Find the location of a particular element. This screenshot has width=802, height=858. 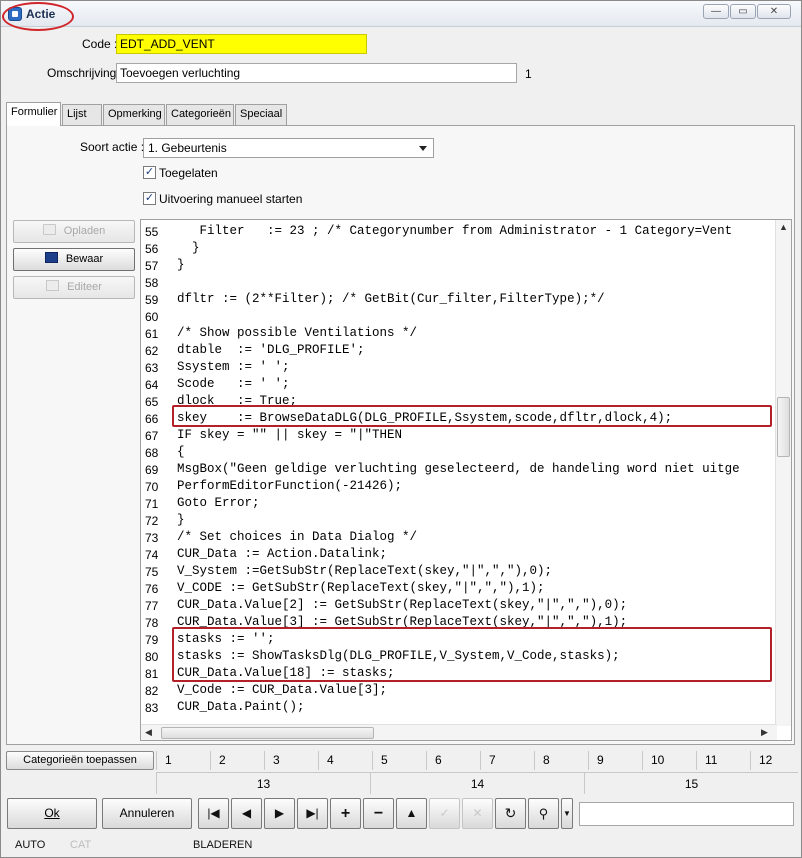

add-icon: + is located at coordinates (345, 813).